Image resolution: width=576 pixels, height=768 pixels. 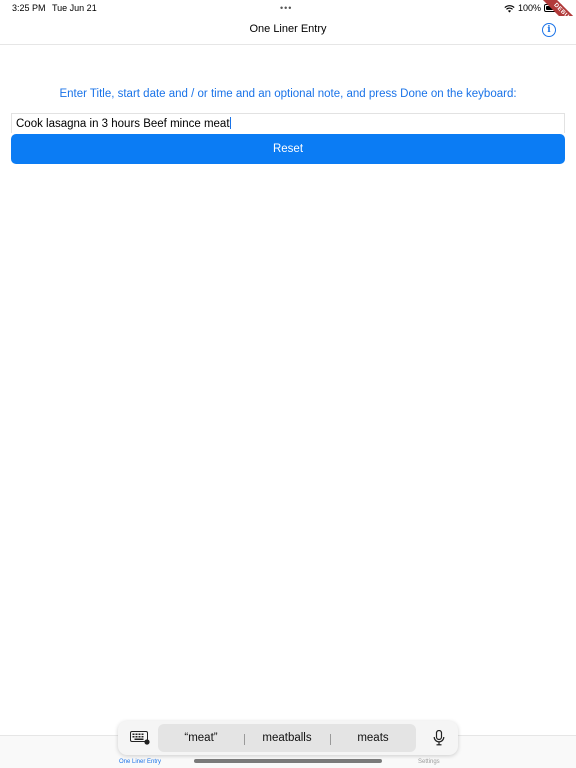 I want to click on home-indicator, so click(x=288, y=761).